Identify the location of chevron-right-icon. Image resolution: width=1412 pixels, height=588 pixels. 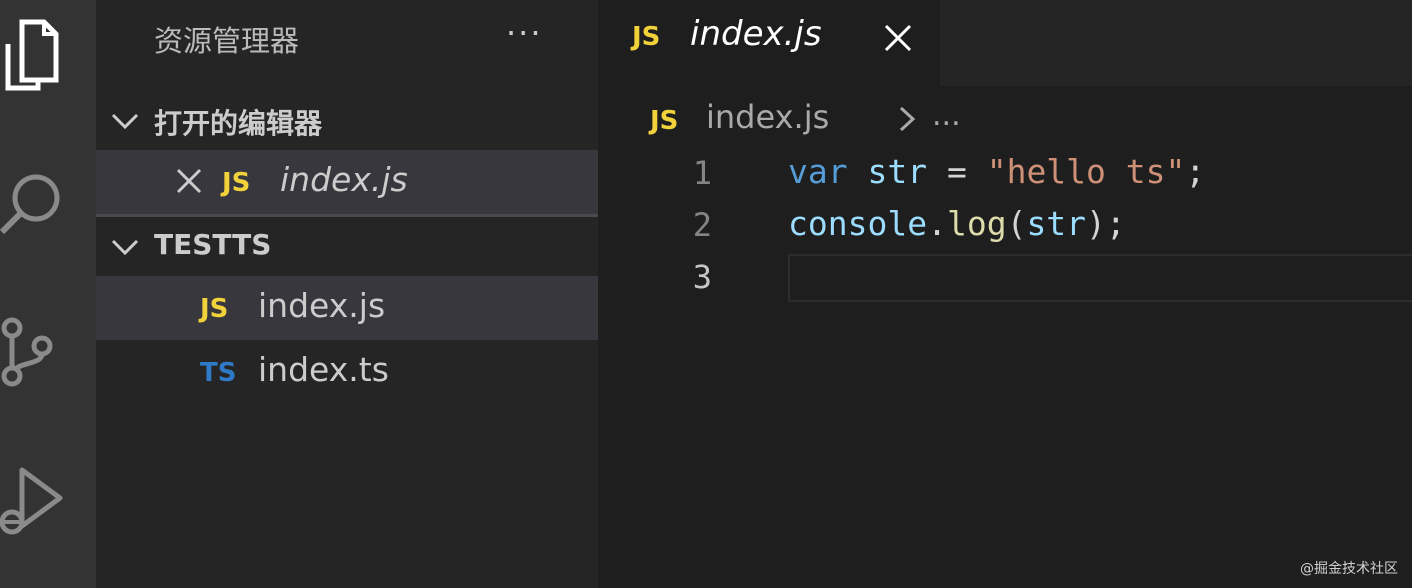
(907, 119).